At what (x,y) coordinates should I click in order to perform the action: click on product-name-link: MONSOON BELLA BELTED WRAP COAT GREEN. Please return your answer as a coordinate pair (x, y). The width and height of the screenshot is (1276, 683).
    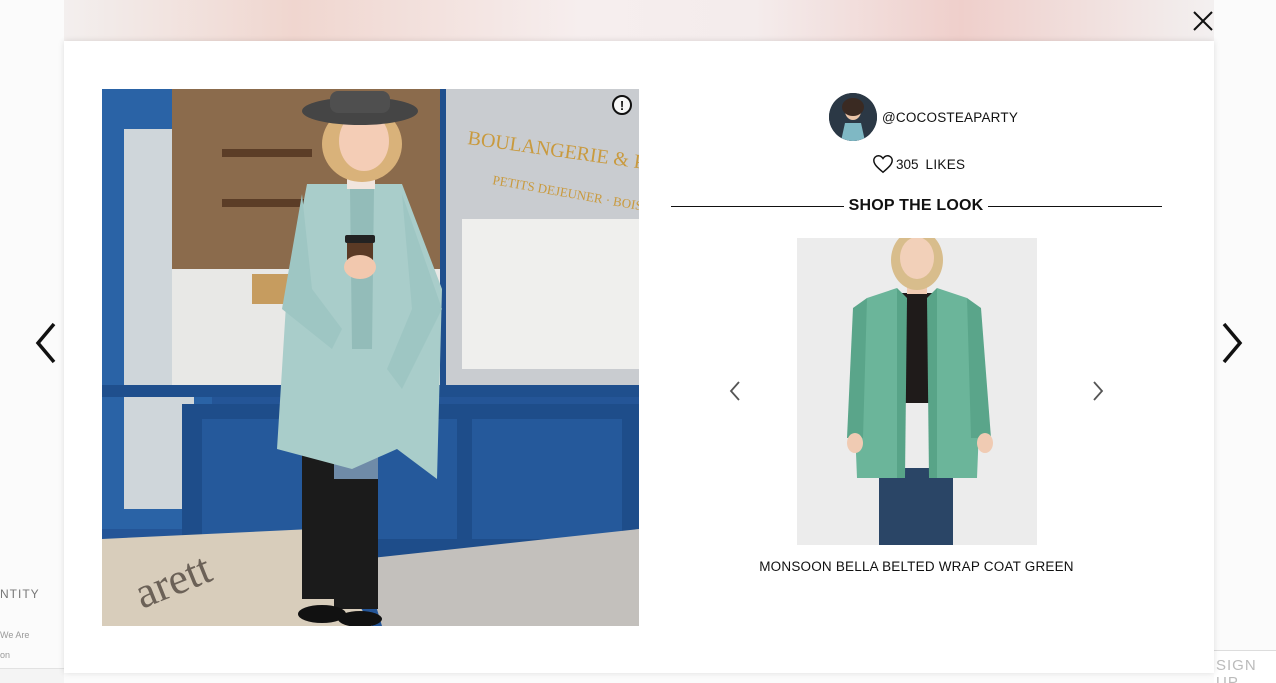
    Looking at the image, I should click on (916, 566).